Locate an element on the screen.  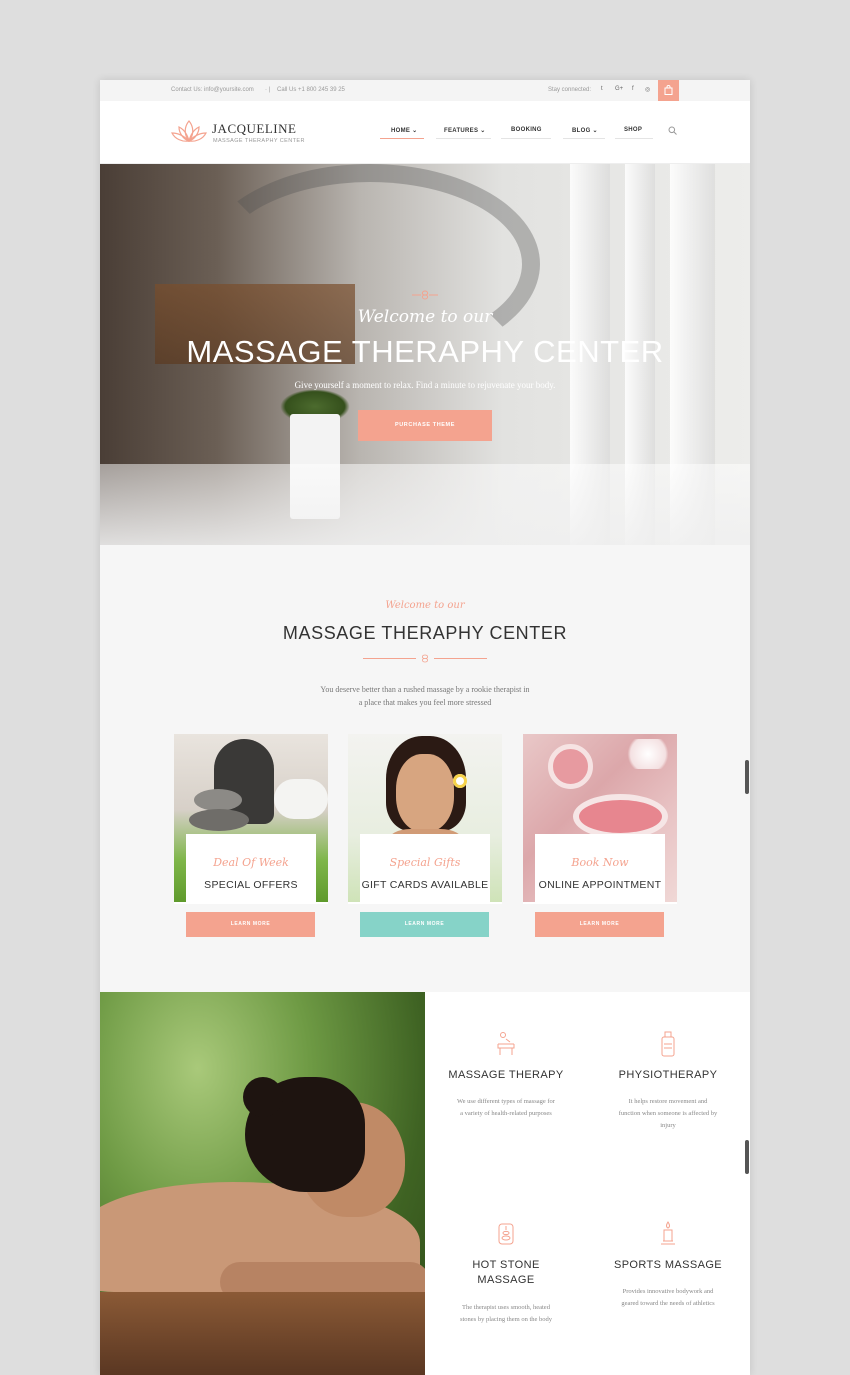
hero-title: MASSAGE THERAPHY CENTER is located at coordinates (425, 351).